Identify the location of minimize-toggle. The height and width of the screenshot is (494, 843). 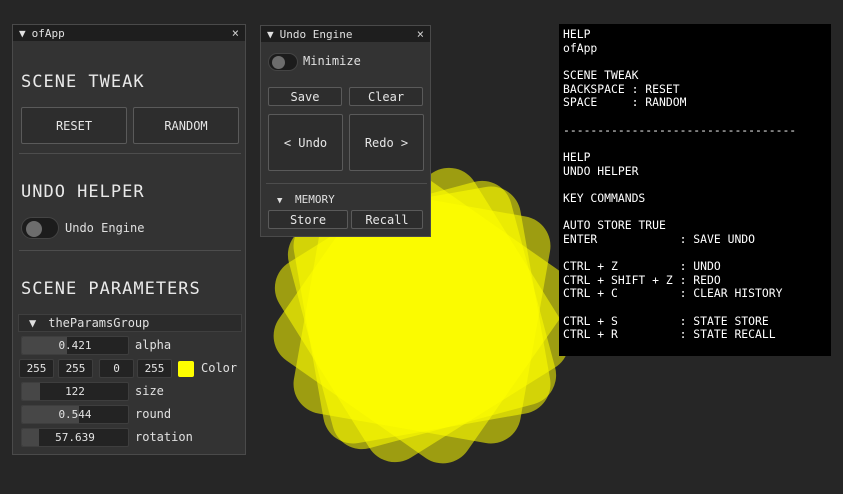
(283, 62).